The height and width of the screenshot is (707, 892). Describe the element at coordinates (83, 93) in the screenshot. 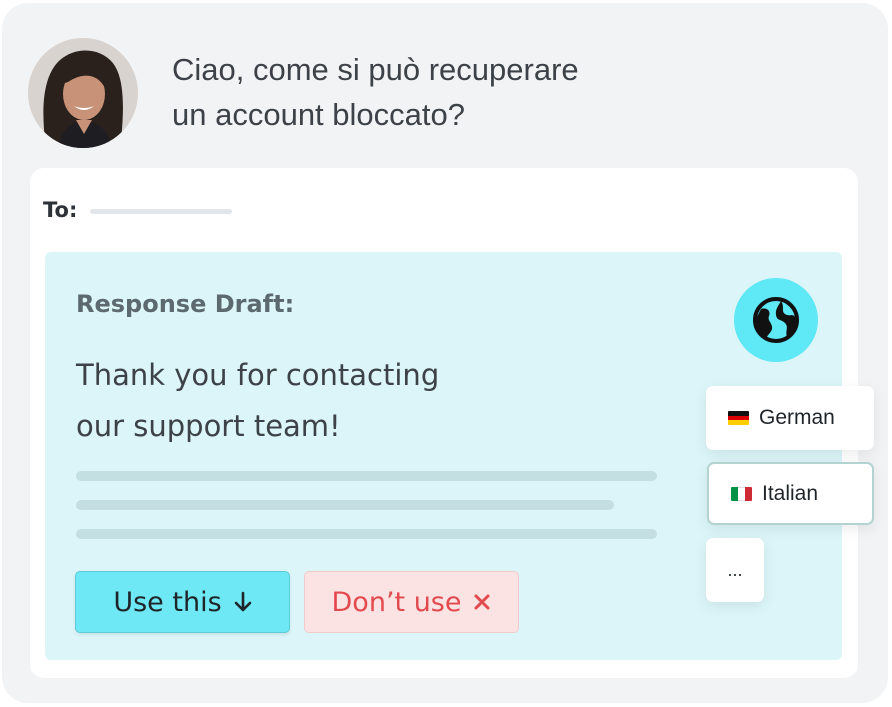

I see `user-avatar` at that location.